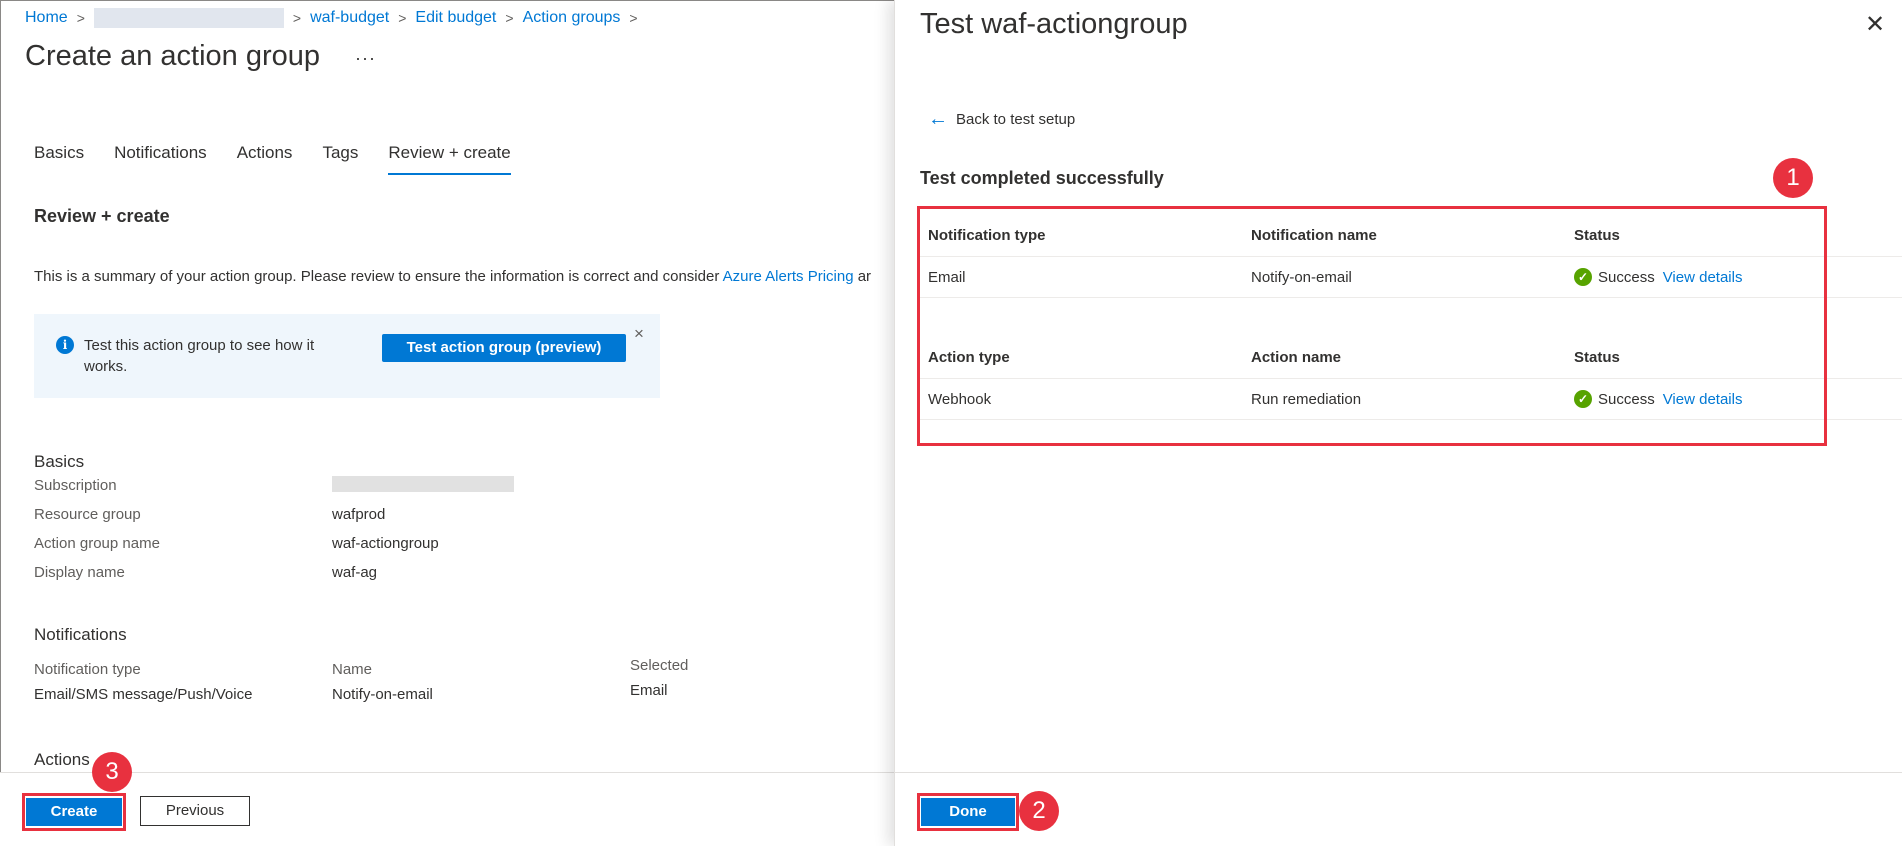  I want to click on step-badge-2: 2, so click(1039, 811).